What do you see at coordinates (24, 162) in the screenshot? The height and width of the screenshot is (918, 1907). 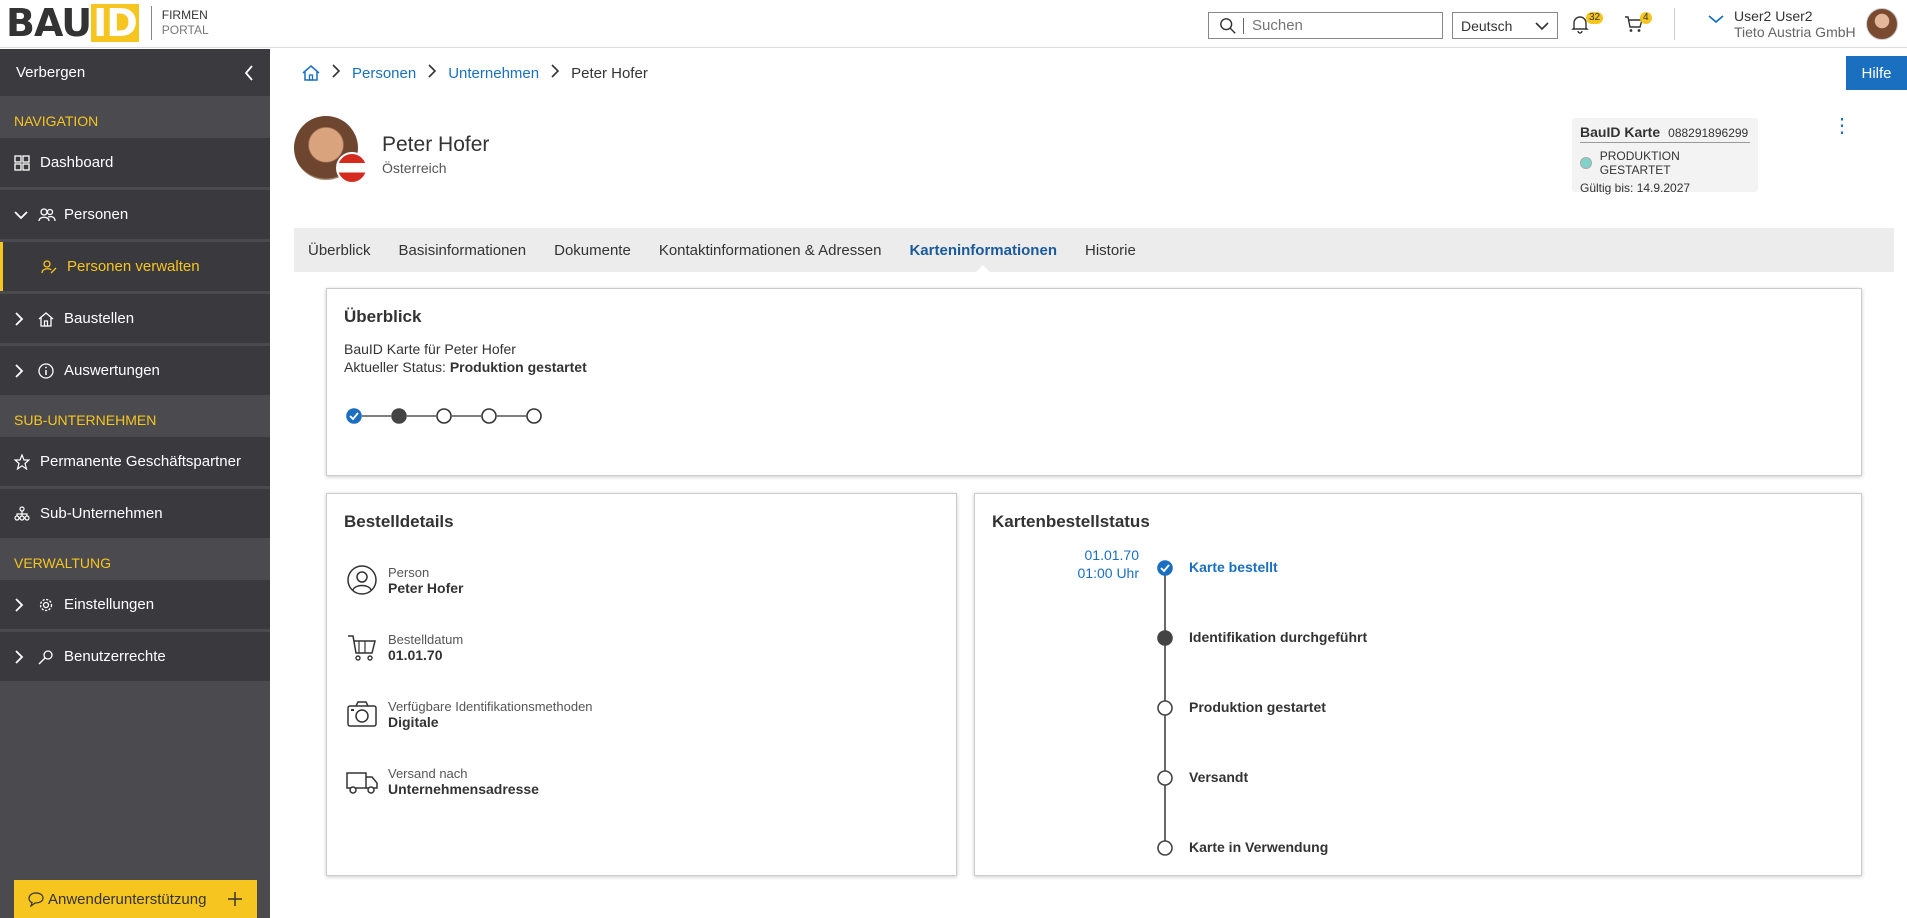 I see `dashboard-icon` at bounding box center [24, 162].